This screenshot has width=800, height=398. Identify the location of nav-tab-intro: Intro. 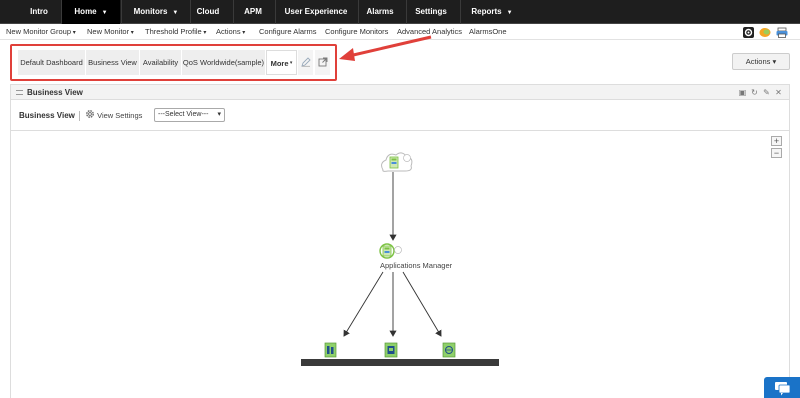
(39, 12).